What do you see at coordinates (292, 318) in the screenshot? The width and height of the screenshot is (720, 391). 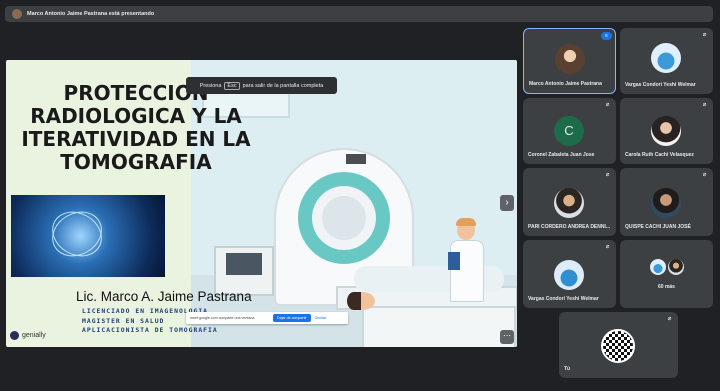 I see `stop-sharing-button: Dejar de compartir` at bounding box center [292, 318].